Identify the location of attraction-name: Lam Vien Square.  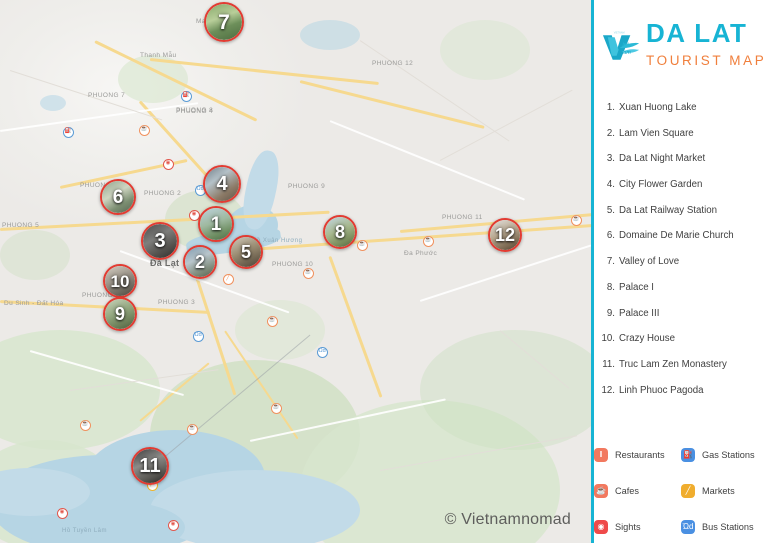
(656, 133).